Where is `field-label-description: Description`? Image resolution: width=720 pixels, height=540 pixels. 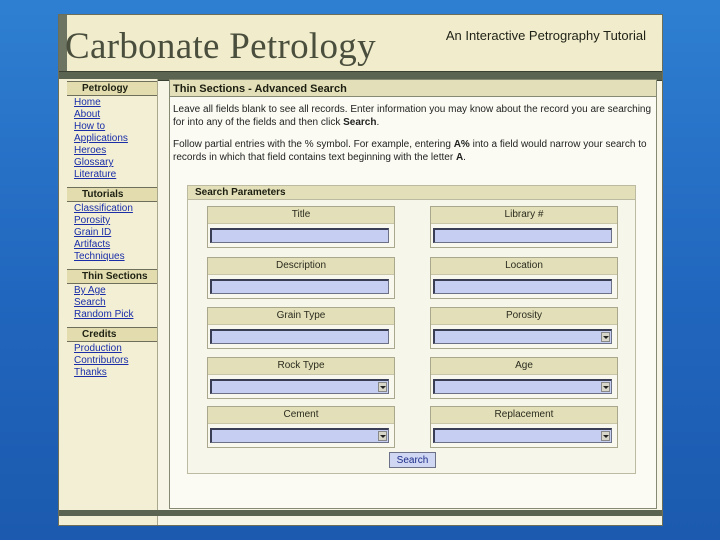
field-label-description: Description is located at coordinates (301, 266).